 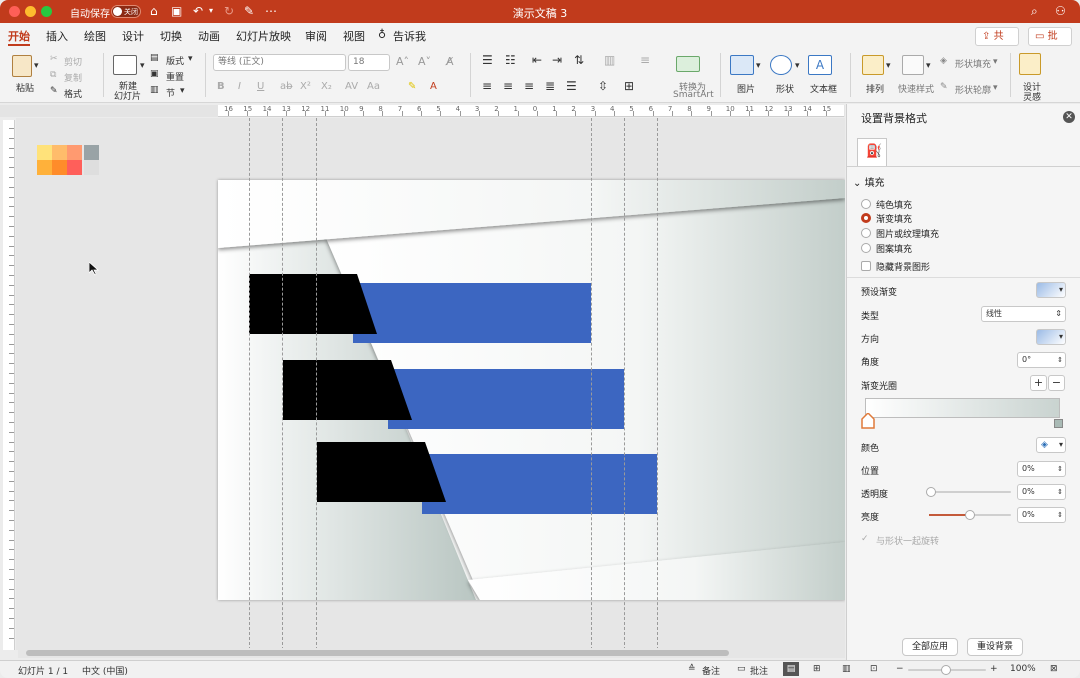 I want to click on layout-dropdown-icon: ▾, so click(x=190, y=59).